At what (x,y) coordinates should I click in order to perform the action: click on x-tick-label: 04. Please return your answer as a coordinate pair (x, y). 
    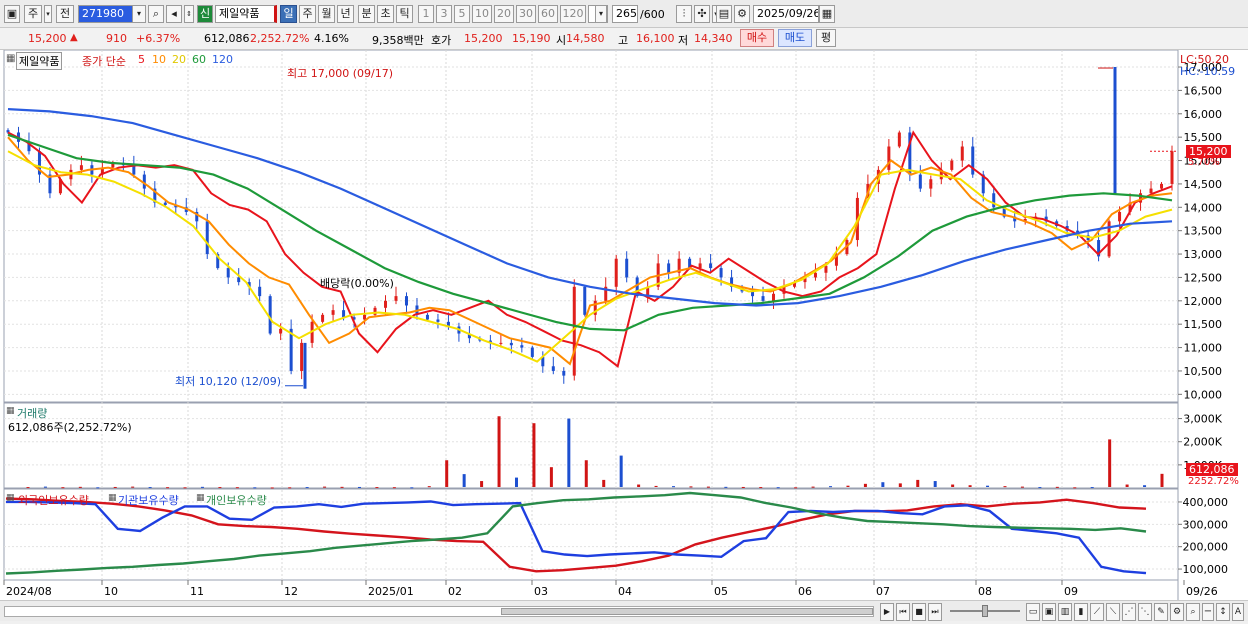
    Looking at the image, I should click on (625, 591).